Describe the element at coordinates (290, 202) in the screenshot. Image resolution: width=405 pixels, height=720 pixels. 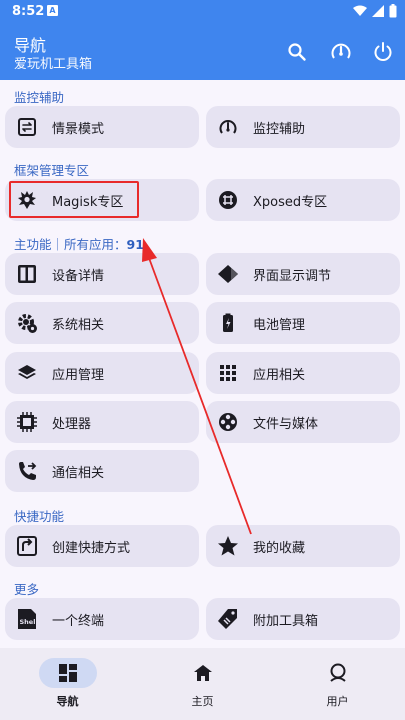
I see `card-label: Xposed专区` at that location.